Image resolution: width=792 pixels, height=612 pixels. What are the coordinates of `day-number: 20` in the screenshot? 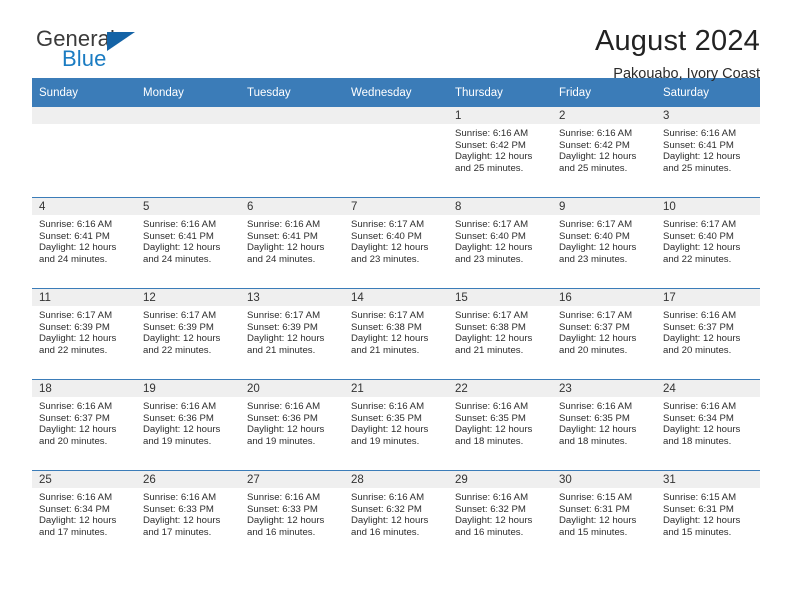 It's located at (292, 388).